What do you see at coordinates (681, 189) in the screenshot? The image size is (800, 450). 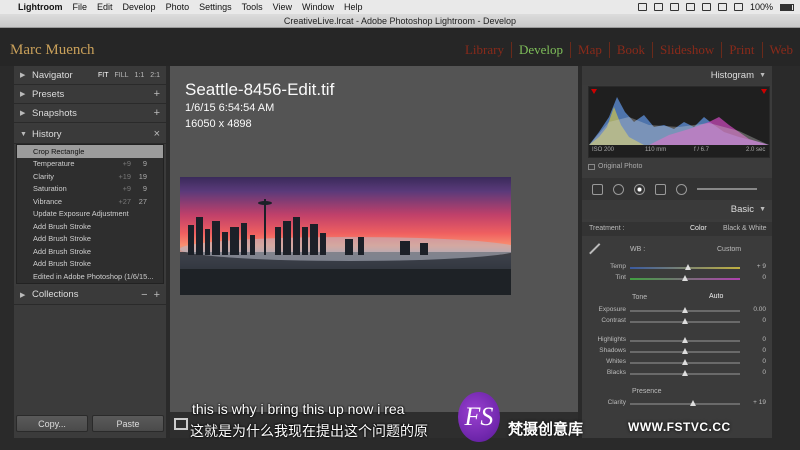 I see `radial-filter-icon` at bounding box center [681, 189].